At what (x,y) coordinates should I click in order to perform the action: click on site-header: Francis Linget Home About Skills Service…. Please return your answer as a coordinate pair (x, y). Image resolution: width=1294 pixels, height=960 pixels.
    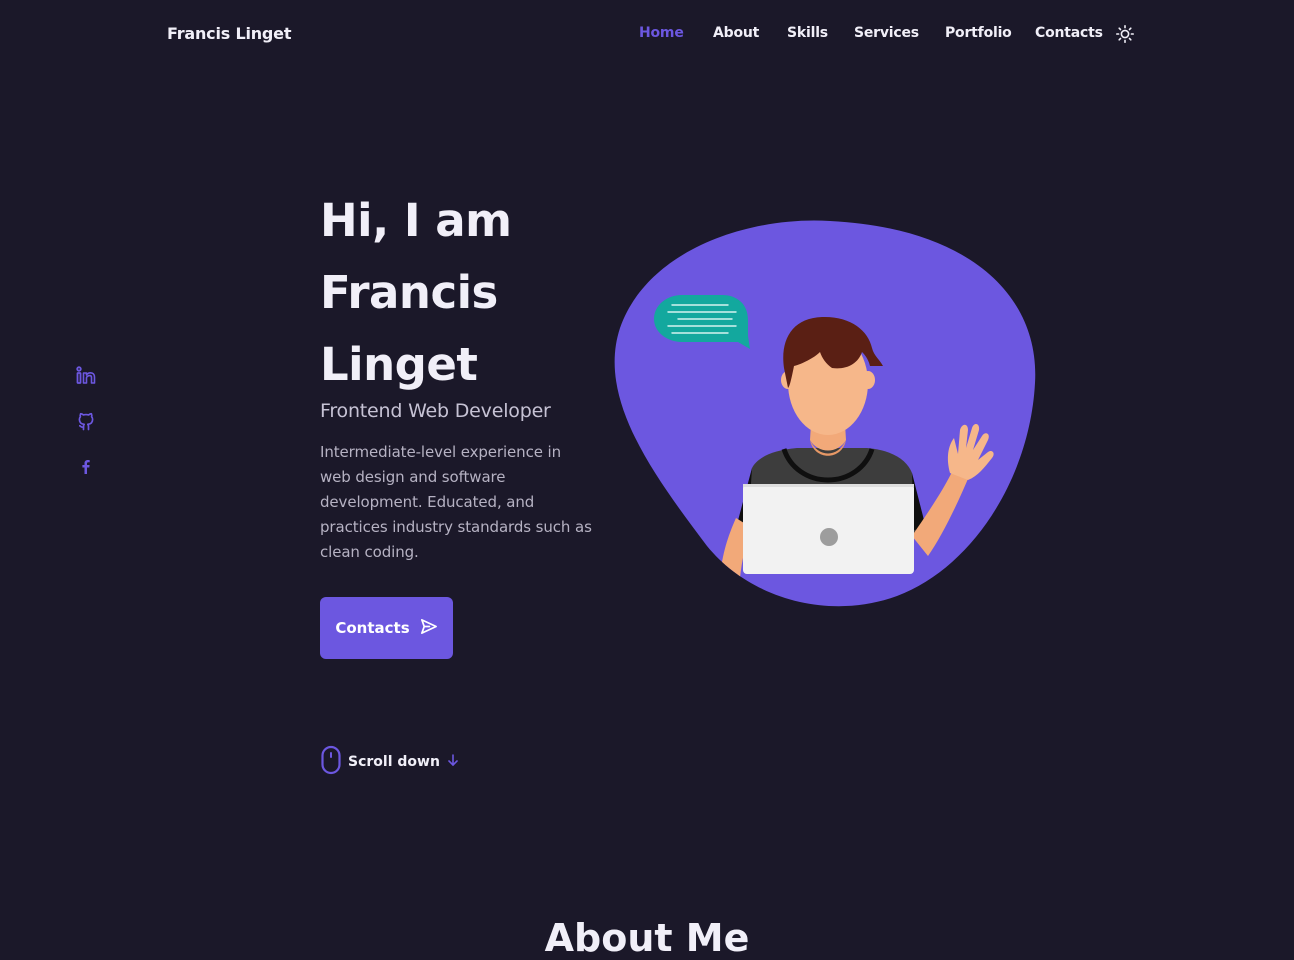
    Looking at the image, I should click on (647, 34).